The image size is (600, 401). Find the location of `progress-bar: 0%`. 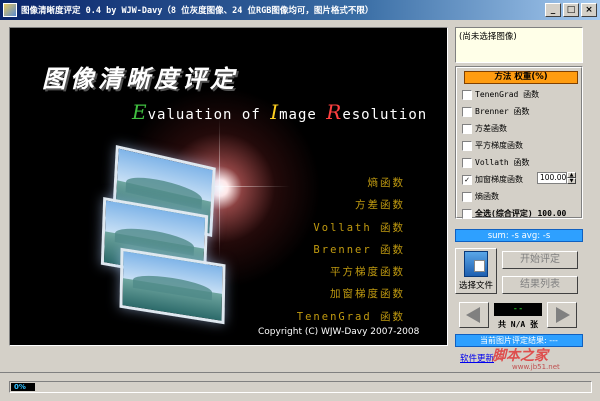

progress-bar: 0% is located at coordinates (300, 387).